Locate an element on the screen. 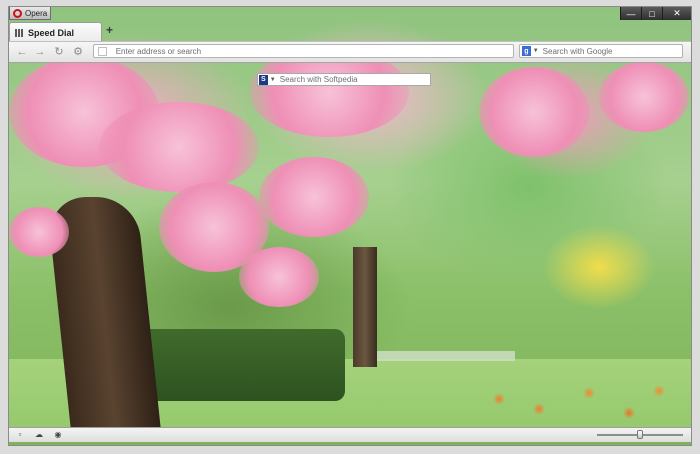 The height and width of the screenshot is (454, 700). status-bar: ▫ ☁ ◉ is located at coordinates (350, 434).